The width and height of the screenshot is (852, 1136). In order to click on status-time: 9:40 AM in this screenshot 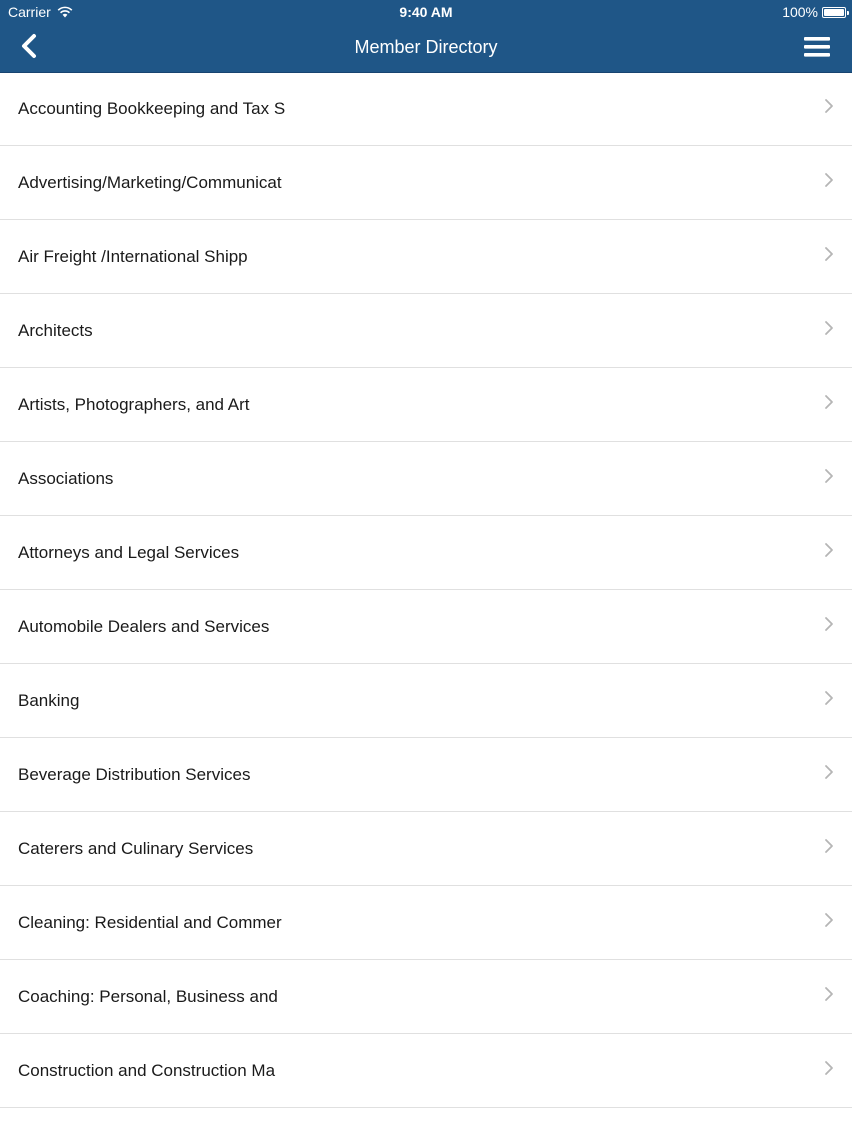, I will do `click(426, 12)`.